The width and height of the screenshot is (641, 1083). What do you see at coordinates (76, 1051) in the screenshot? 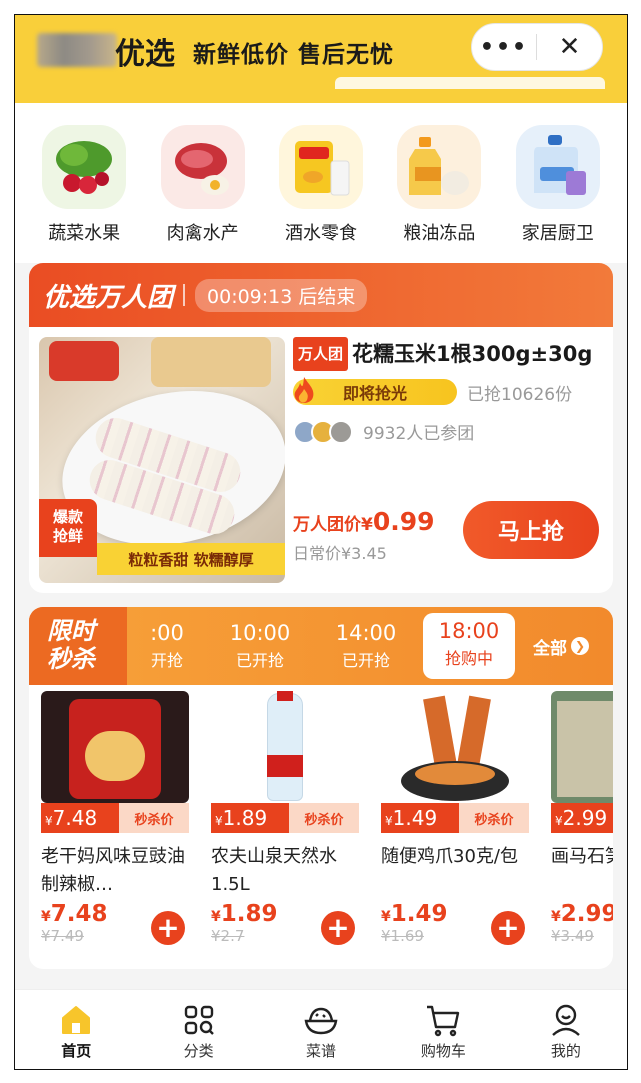
I see `tab-label: 首页` at bounding box center [76, 1051].